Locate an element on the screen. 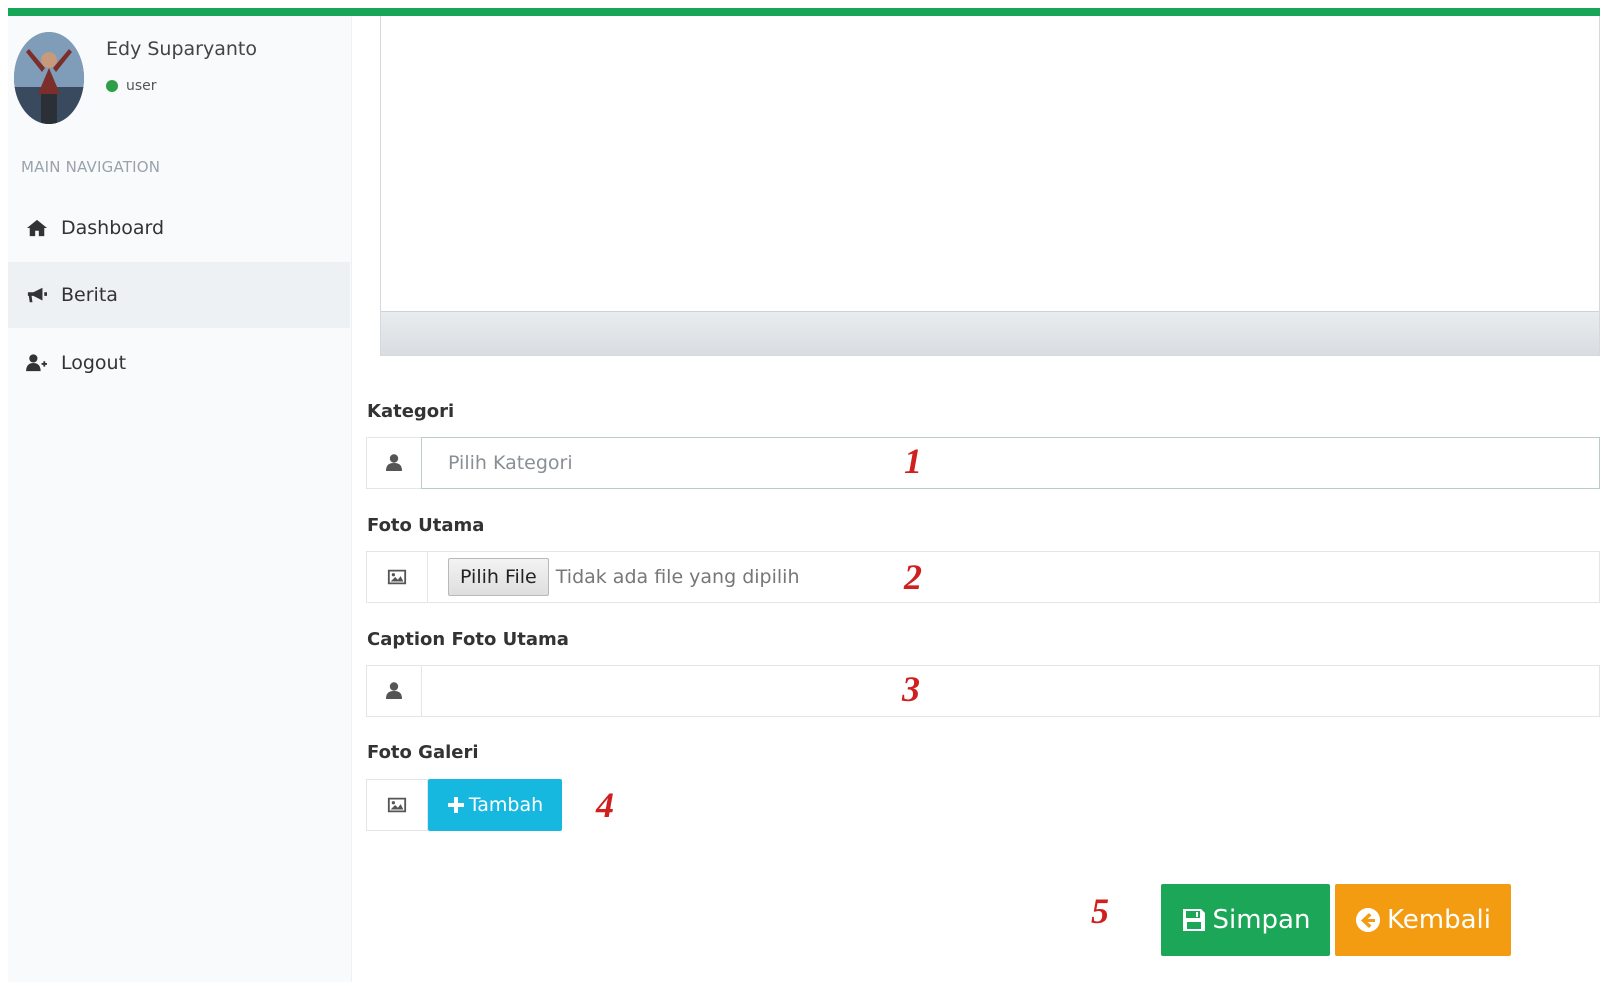 This screenshot has width=1600, height=982. back-button: Kembali is located at coordinates (1423, 920).